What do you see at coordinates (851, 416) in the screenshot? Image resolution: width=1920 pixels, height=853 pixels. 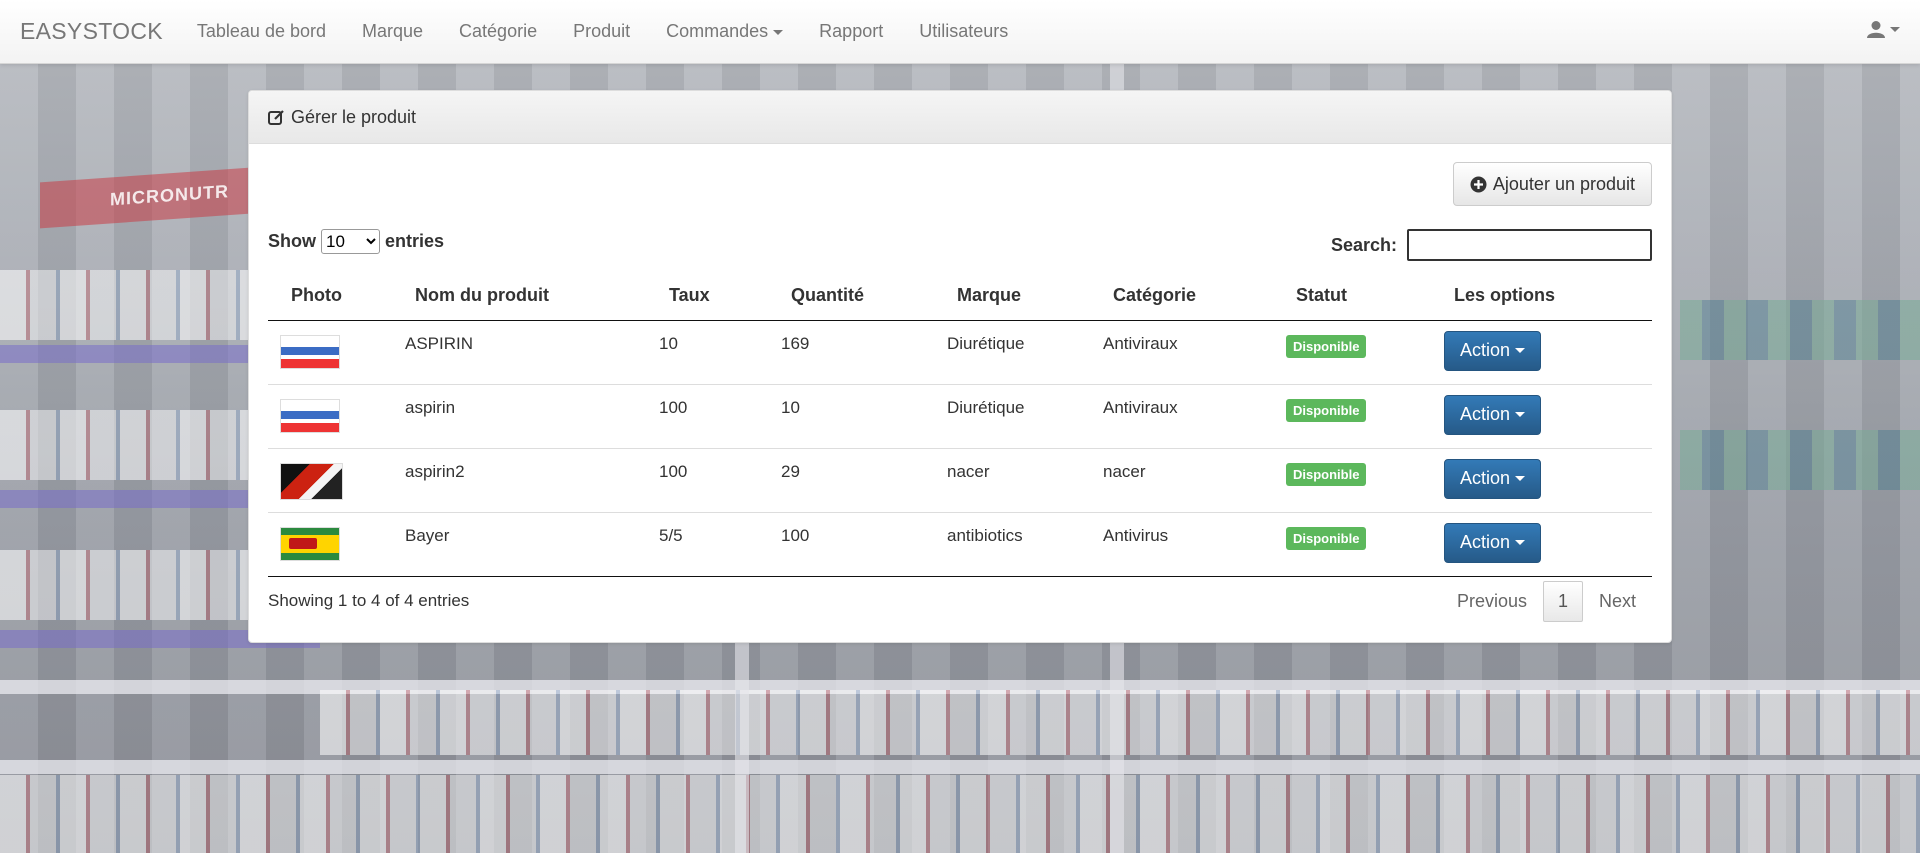 I see `product-quantite: 10` at bounding box center [851, 416].